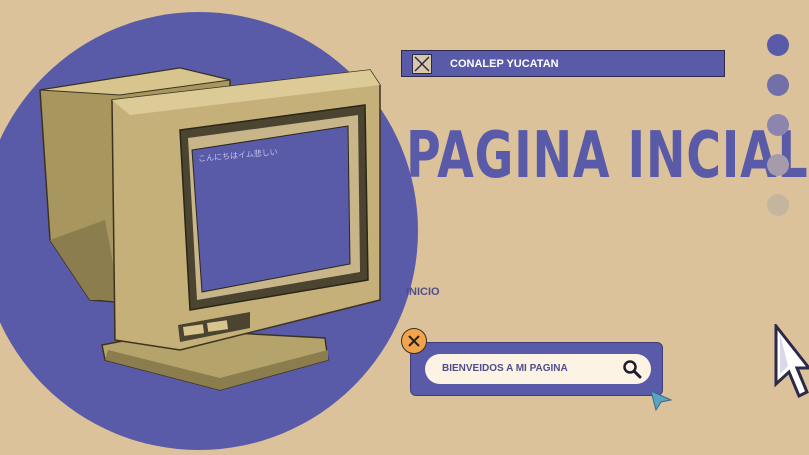  Describe the element at coordinates (661, 401) in the screenshot. I see `pointer-icon` at that location.